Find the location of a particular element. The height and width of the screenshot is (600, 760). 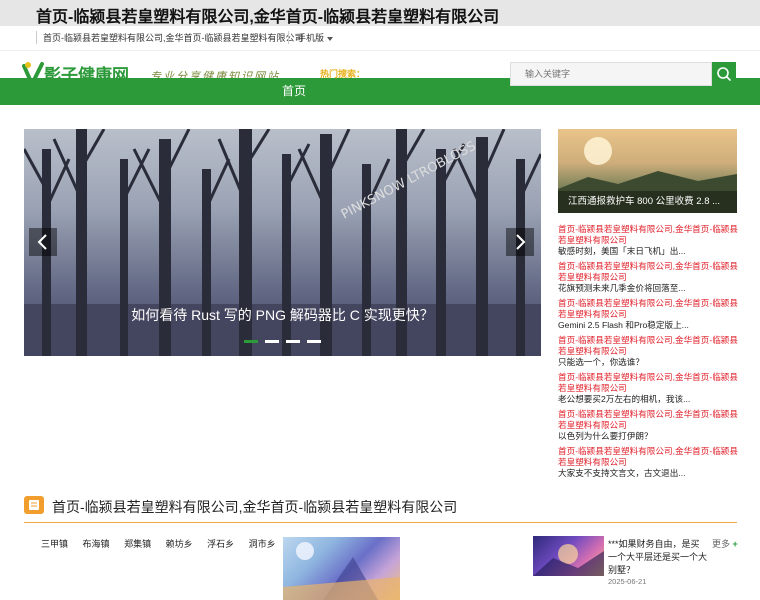

plus-icon: + is located at coordinates (735, 544).